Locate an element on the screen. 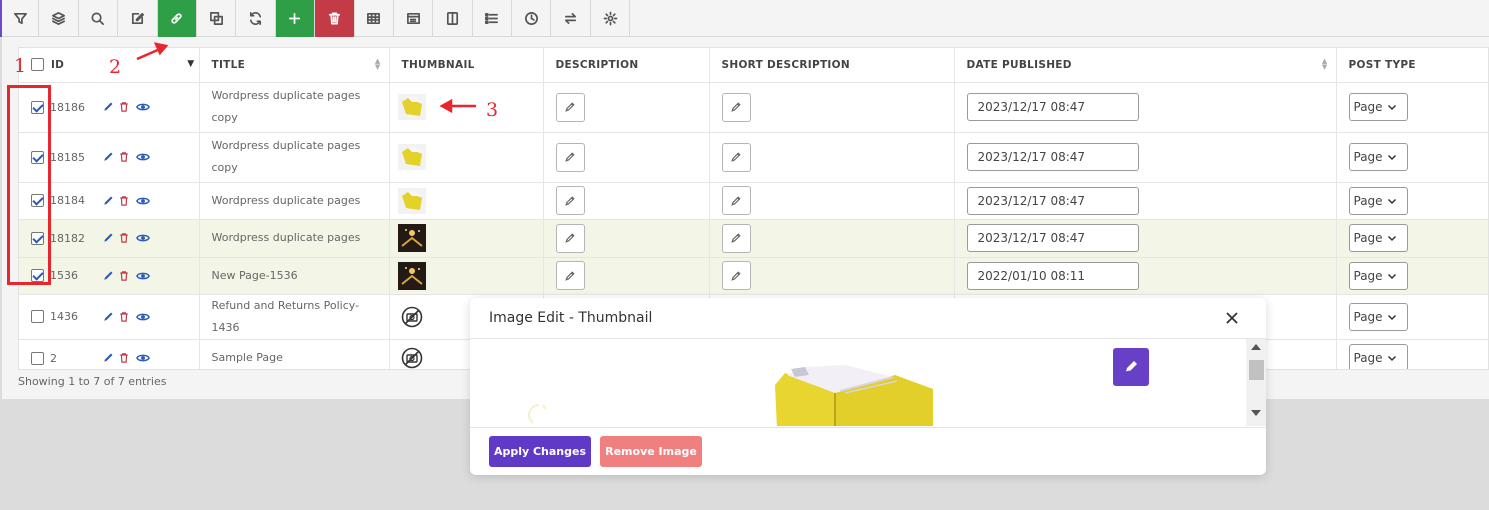 The image size is (1489, 510). column-header-thumbnail: THUMBNAIL is located at coordinates (466, 65).